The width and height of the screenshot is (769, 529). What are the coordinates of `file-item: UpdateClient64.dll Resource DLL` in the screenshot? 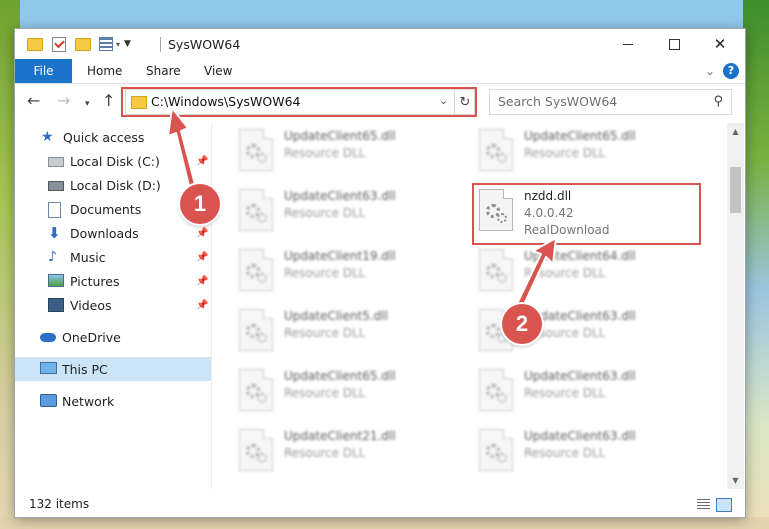 It's located at (589, 272).